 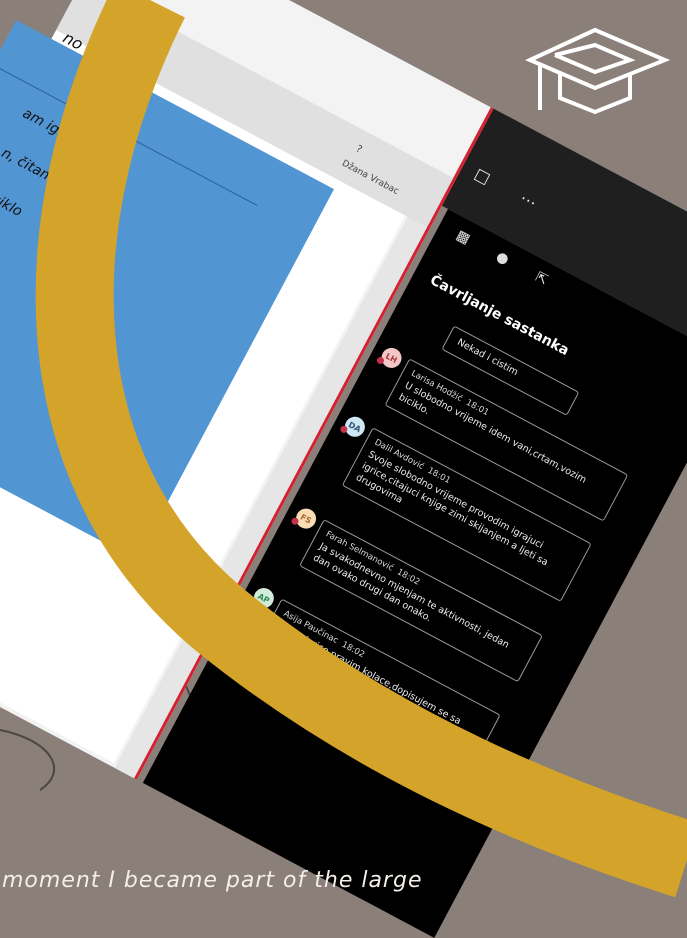 What do you see at coordinates (359, 150) in the screenshot?
I see `help-icon: ?` at bounding box center [359, 150].